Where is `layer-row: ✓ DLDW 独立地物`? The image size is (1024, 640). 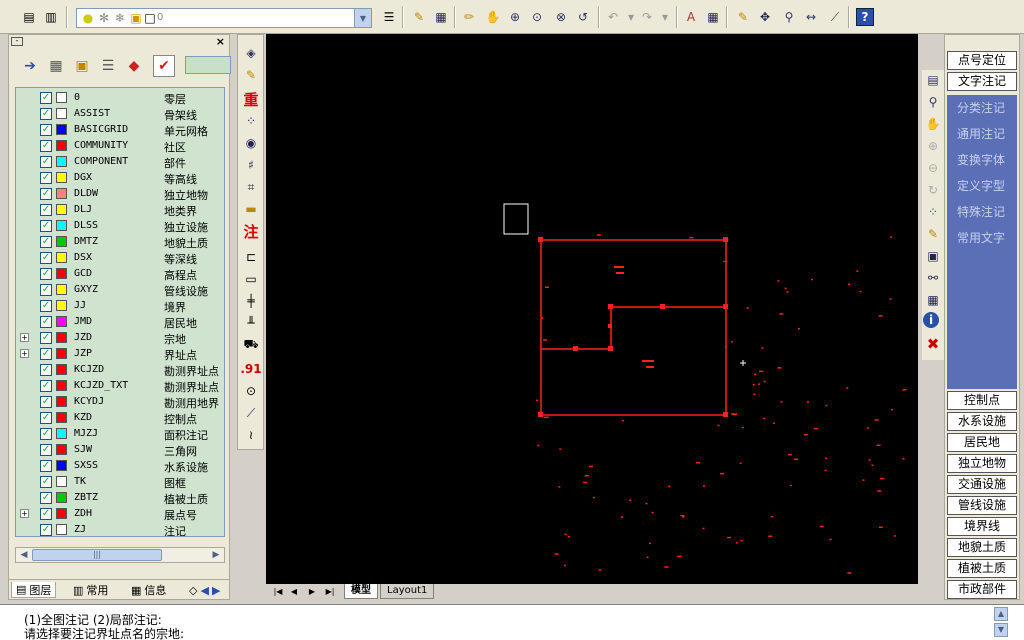
layer-row: ✓ DLDW 独立地物 is located at coordinates (120, 194).